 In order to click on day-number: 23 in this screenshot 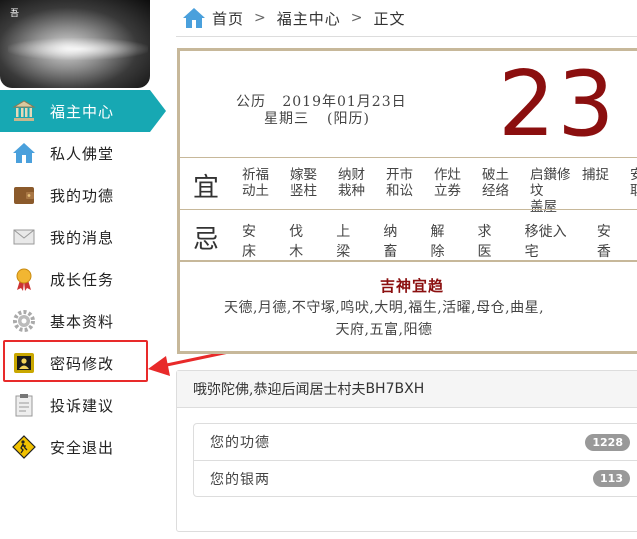, I will do `click(557, 104)`.